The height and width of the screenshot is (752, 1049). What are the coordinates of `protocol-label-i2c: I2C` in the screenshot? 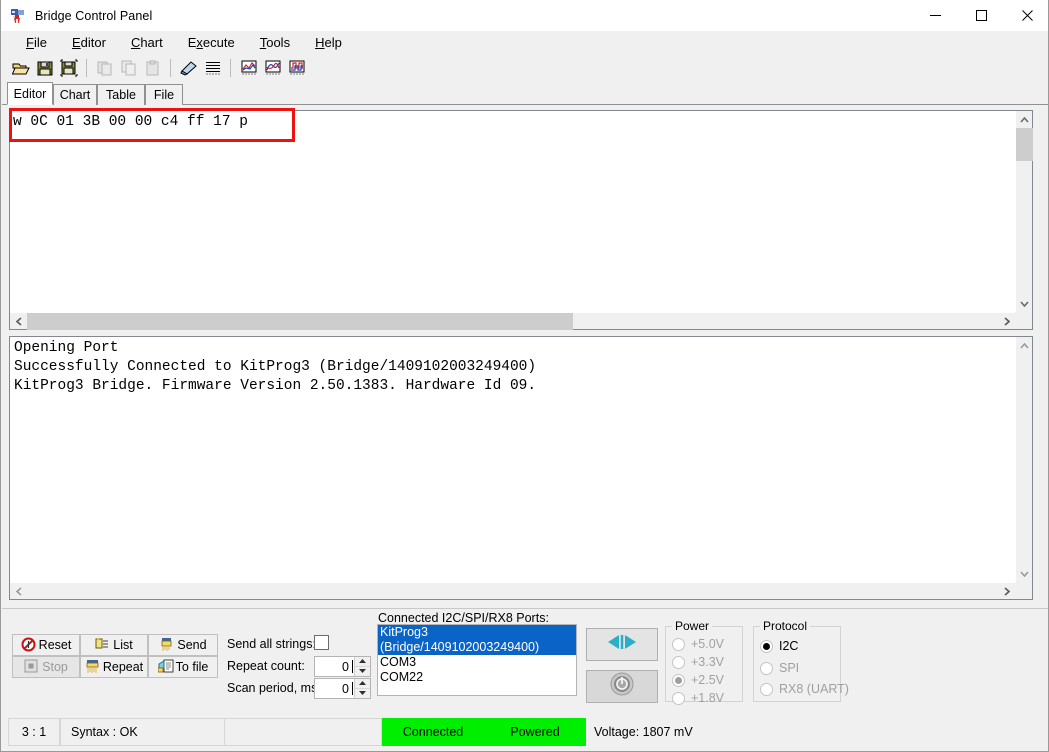 It's located at (789, 646).